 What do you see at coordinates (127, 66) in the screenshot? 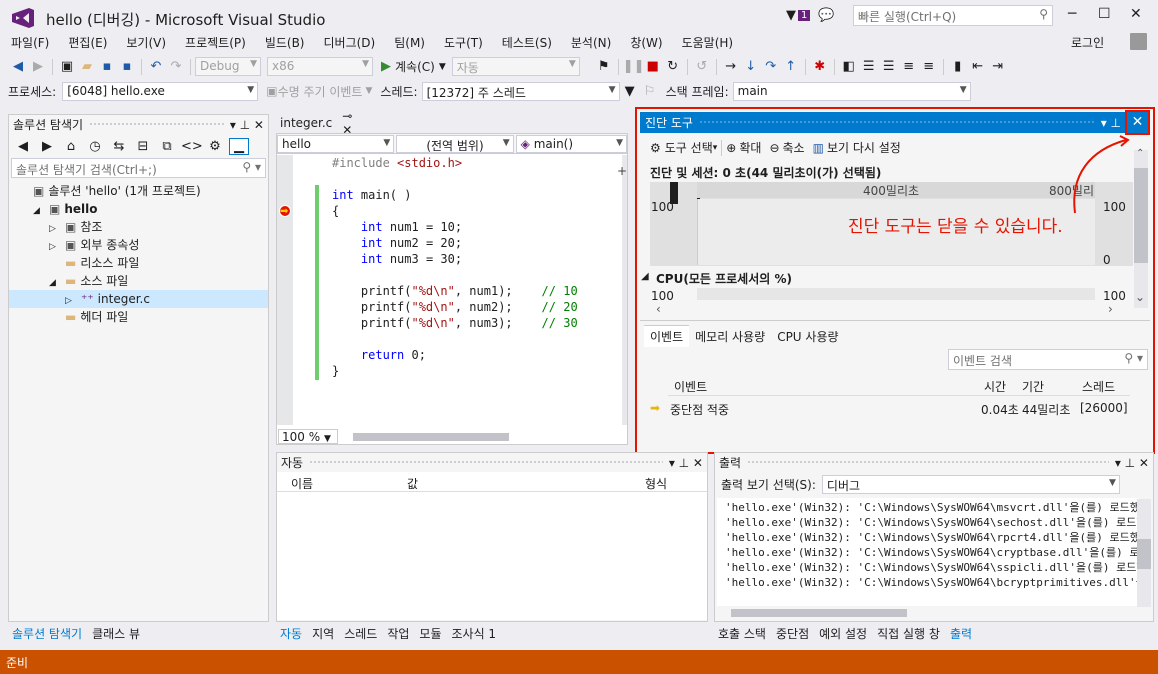
I see `save-all-icon: ▪` at bounding box center [127, 66].